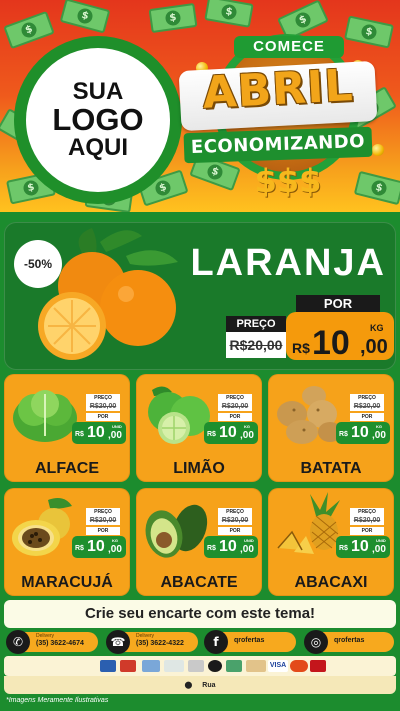 The image size is (400, 711). Describe the element at coordinates (278, 145) in the screenshot. I see `badge-bottom-text: ECONOMIZANDO` at that location.